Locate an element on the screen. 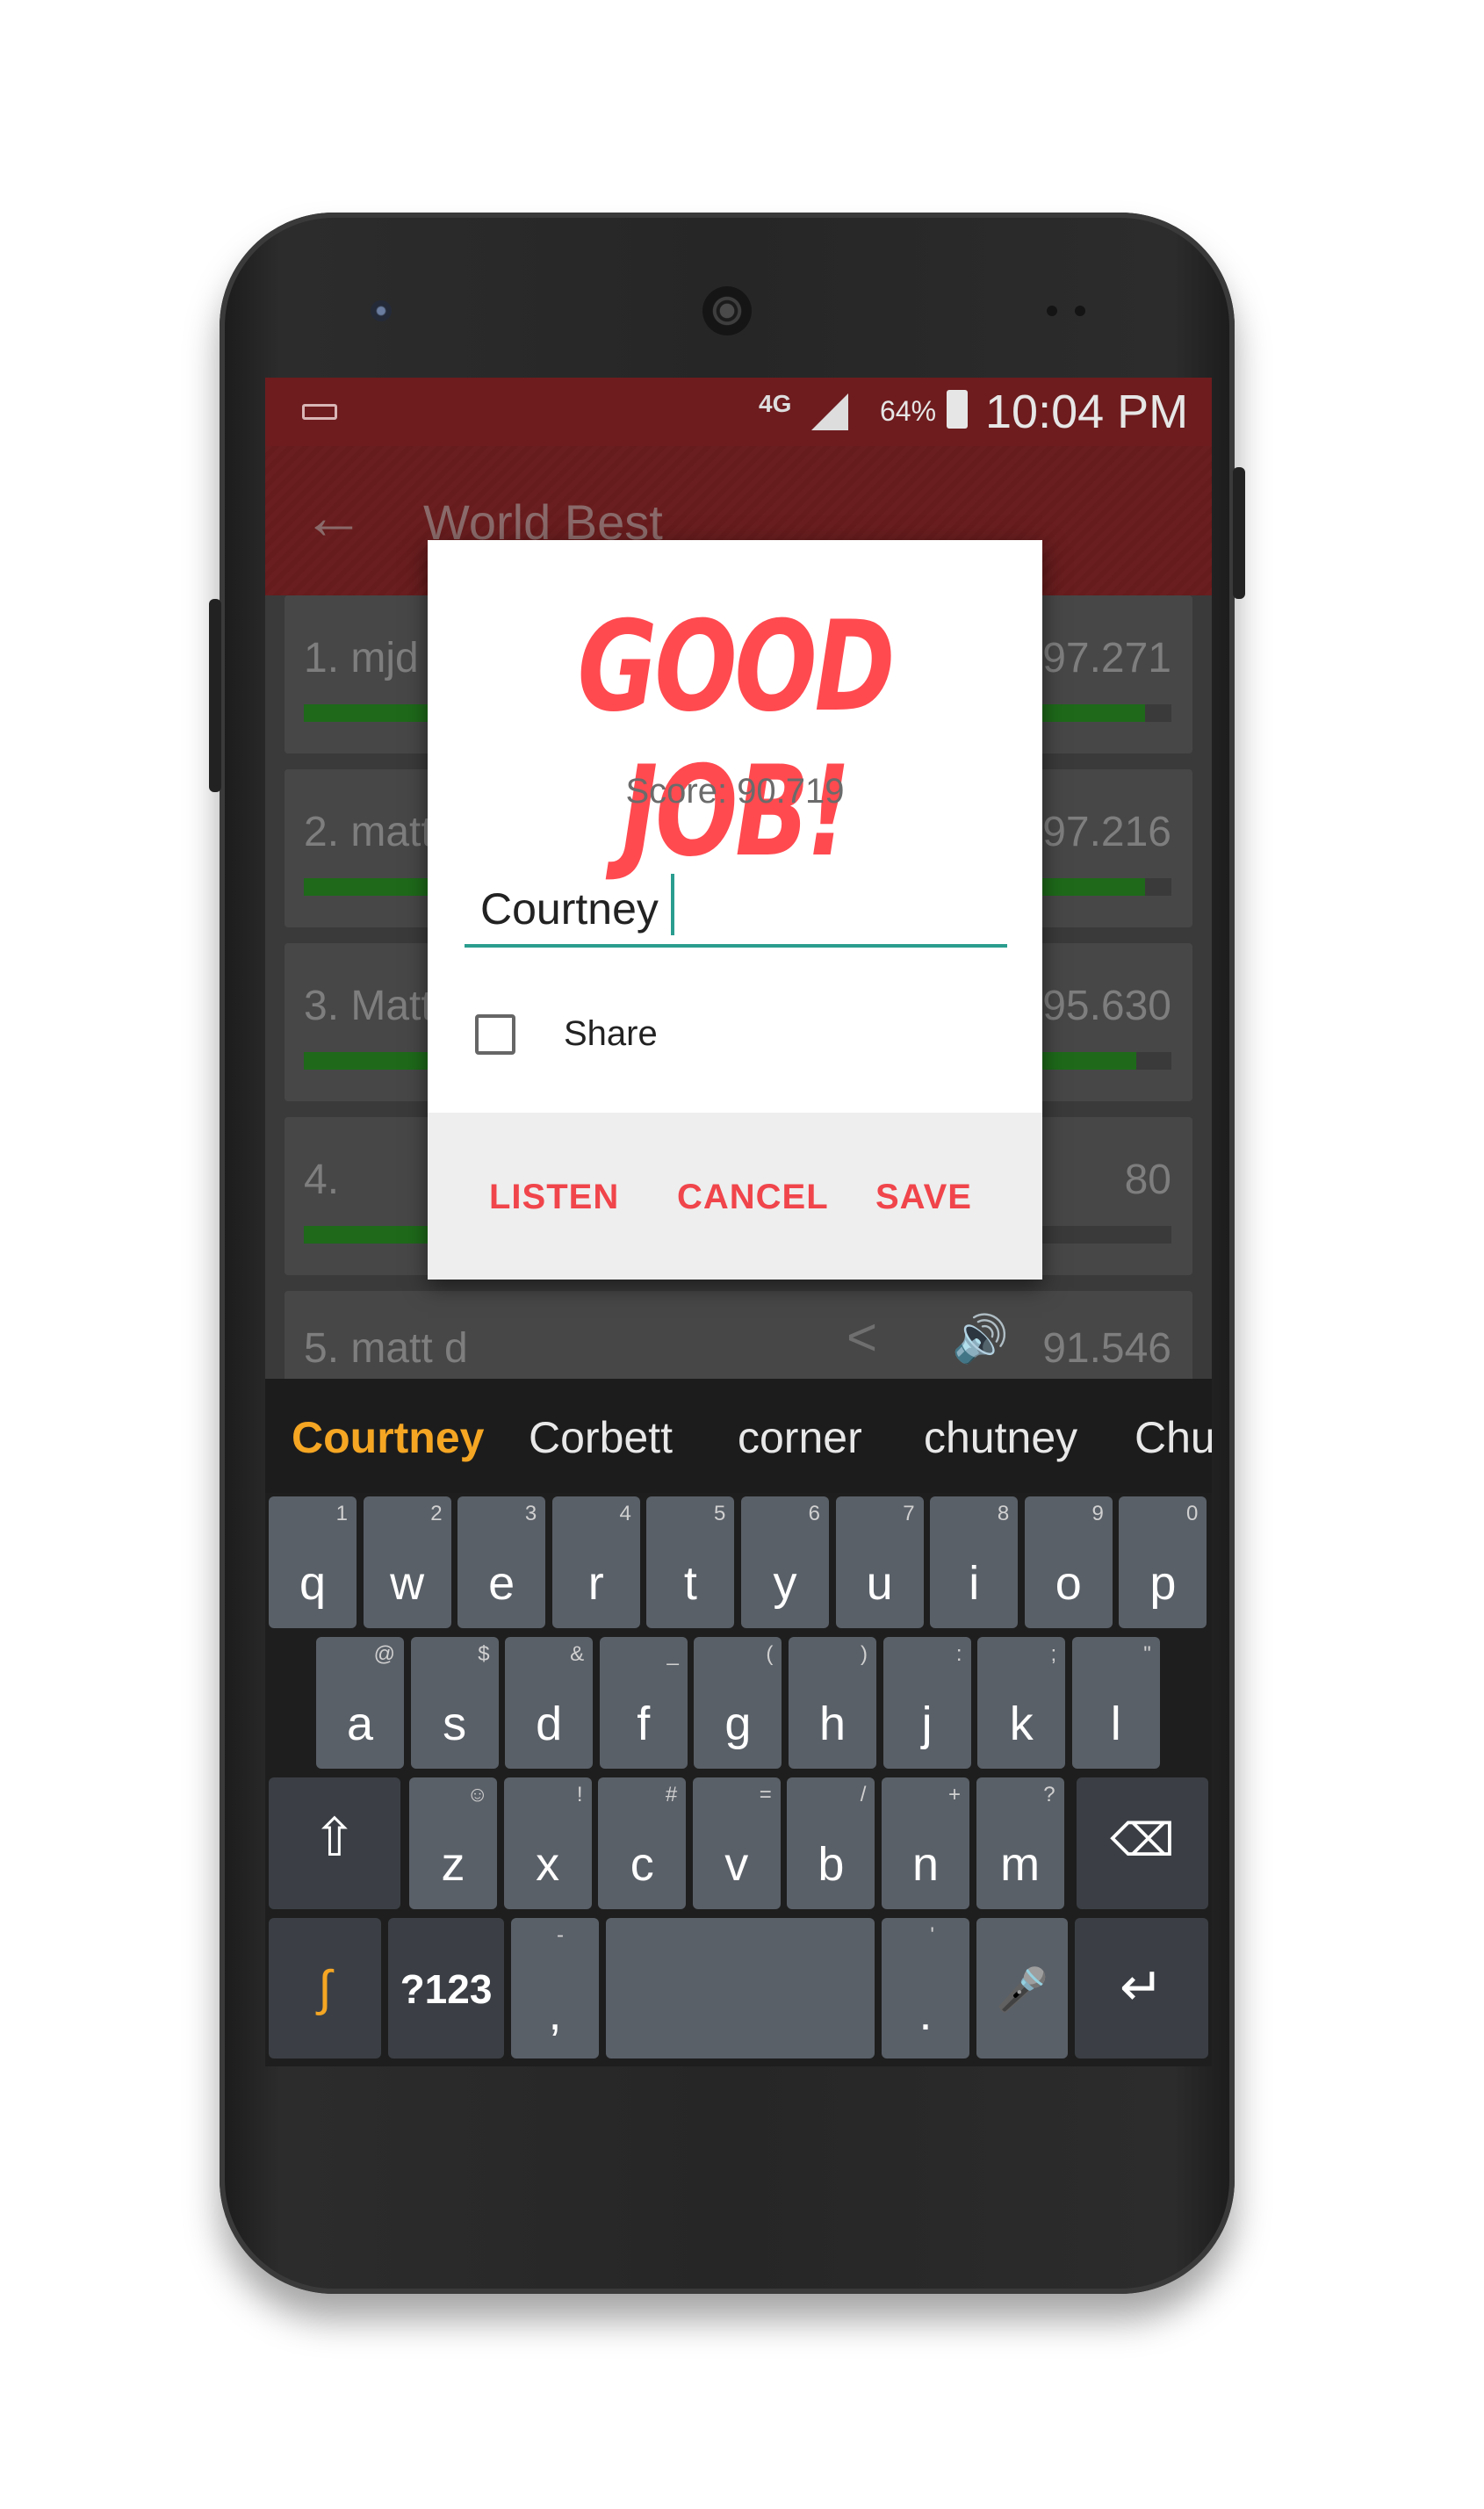  share-icon: < is located at coordinates (861, 1337).